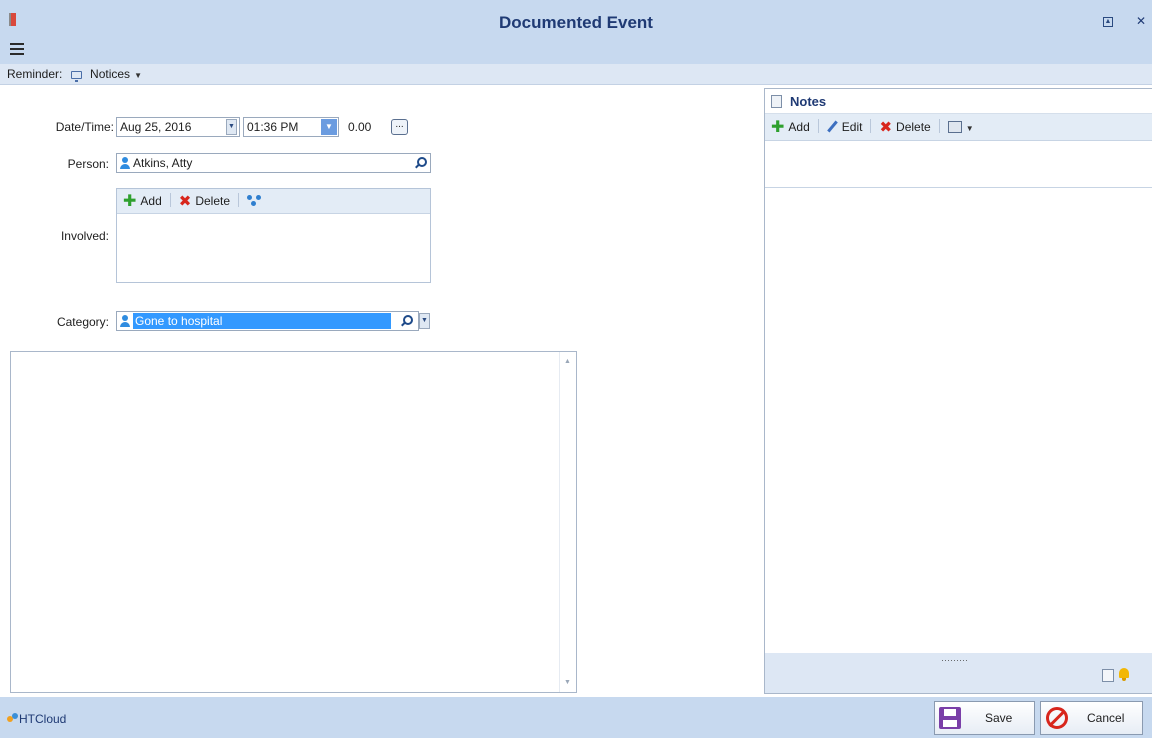  I want to click on time-dropdown-button: ▼, so click(329, 127).